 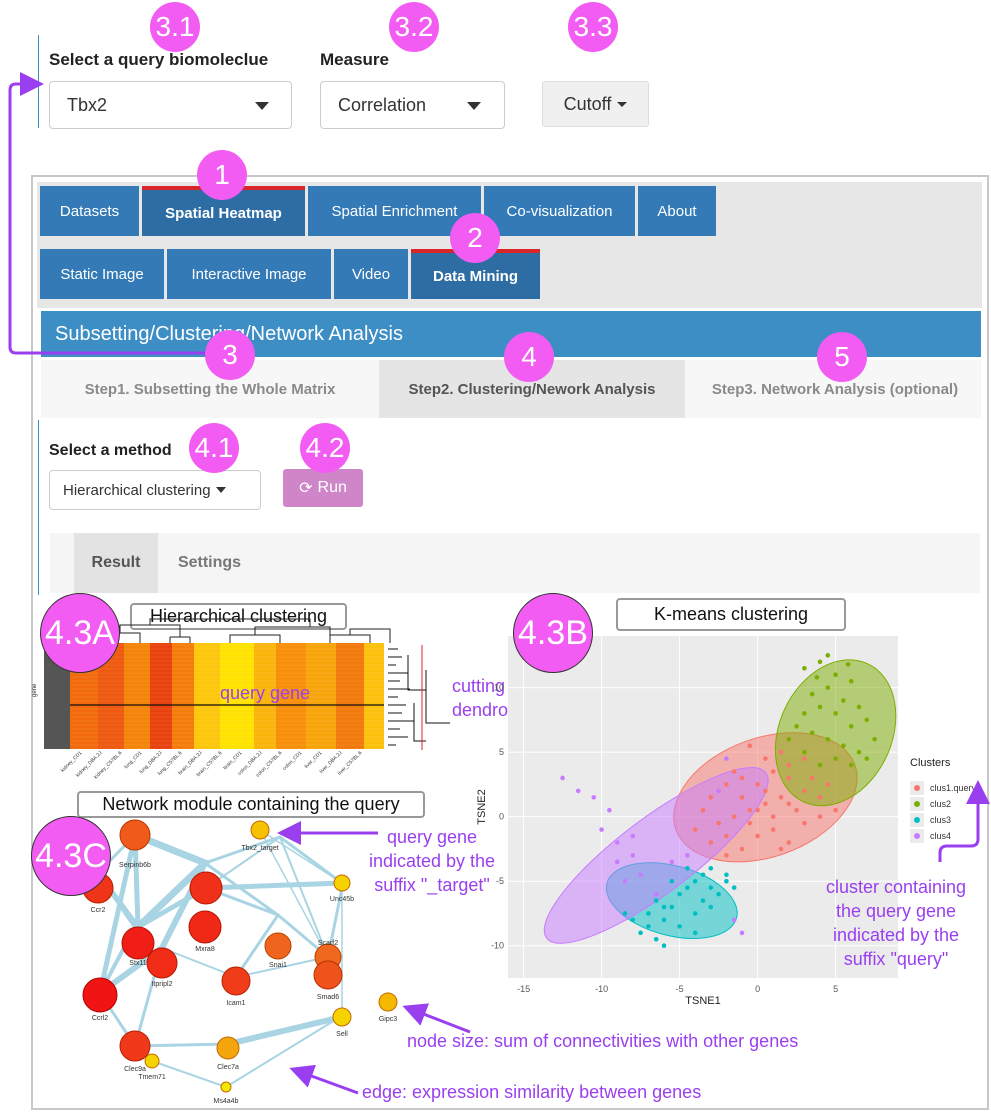 What do you see at coordinates (964, 821) in the screenshot?
I see `query-cluster-arrow` at bounding box center [964, 821].